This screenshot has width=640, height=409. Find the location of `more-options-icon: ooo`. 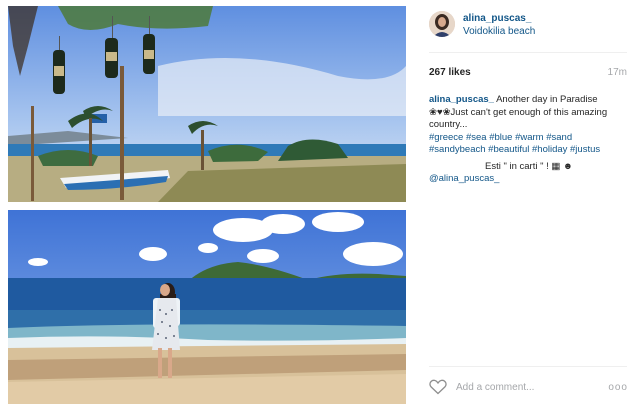

more-options-icon: ooo is located at coordinates (618, 387).